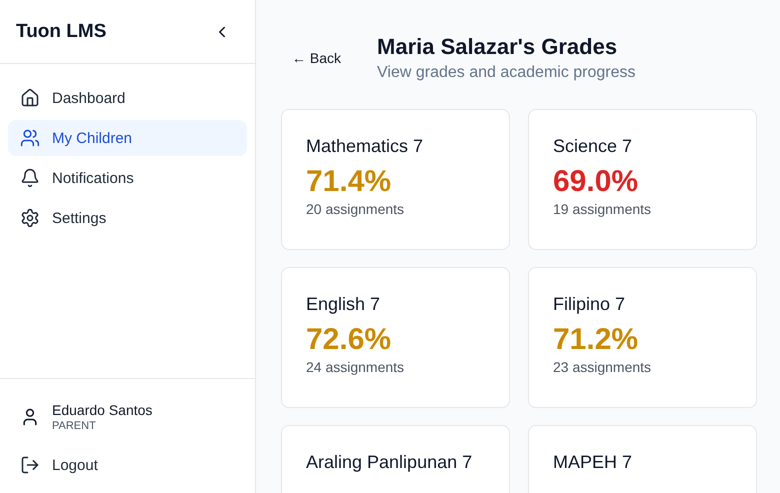 This screenshot has height=493, width=780. Describe the element at coordinates (127, 465) in the screenshot. I see `logout-link: Logout` at that location.